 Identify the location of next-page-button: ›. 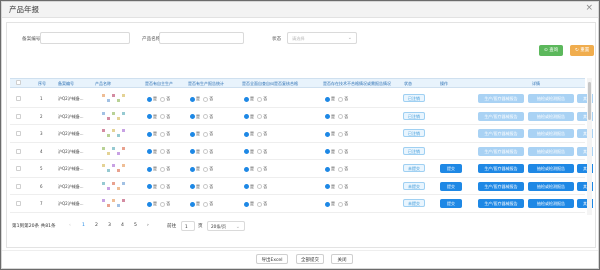
(148, 225).